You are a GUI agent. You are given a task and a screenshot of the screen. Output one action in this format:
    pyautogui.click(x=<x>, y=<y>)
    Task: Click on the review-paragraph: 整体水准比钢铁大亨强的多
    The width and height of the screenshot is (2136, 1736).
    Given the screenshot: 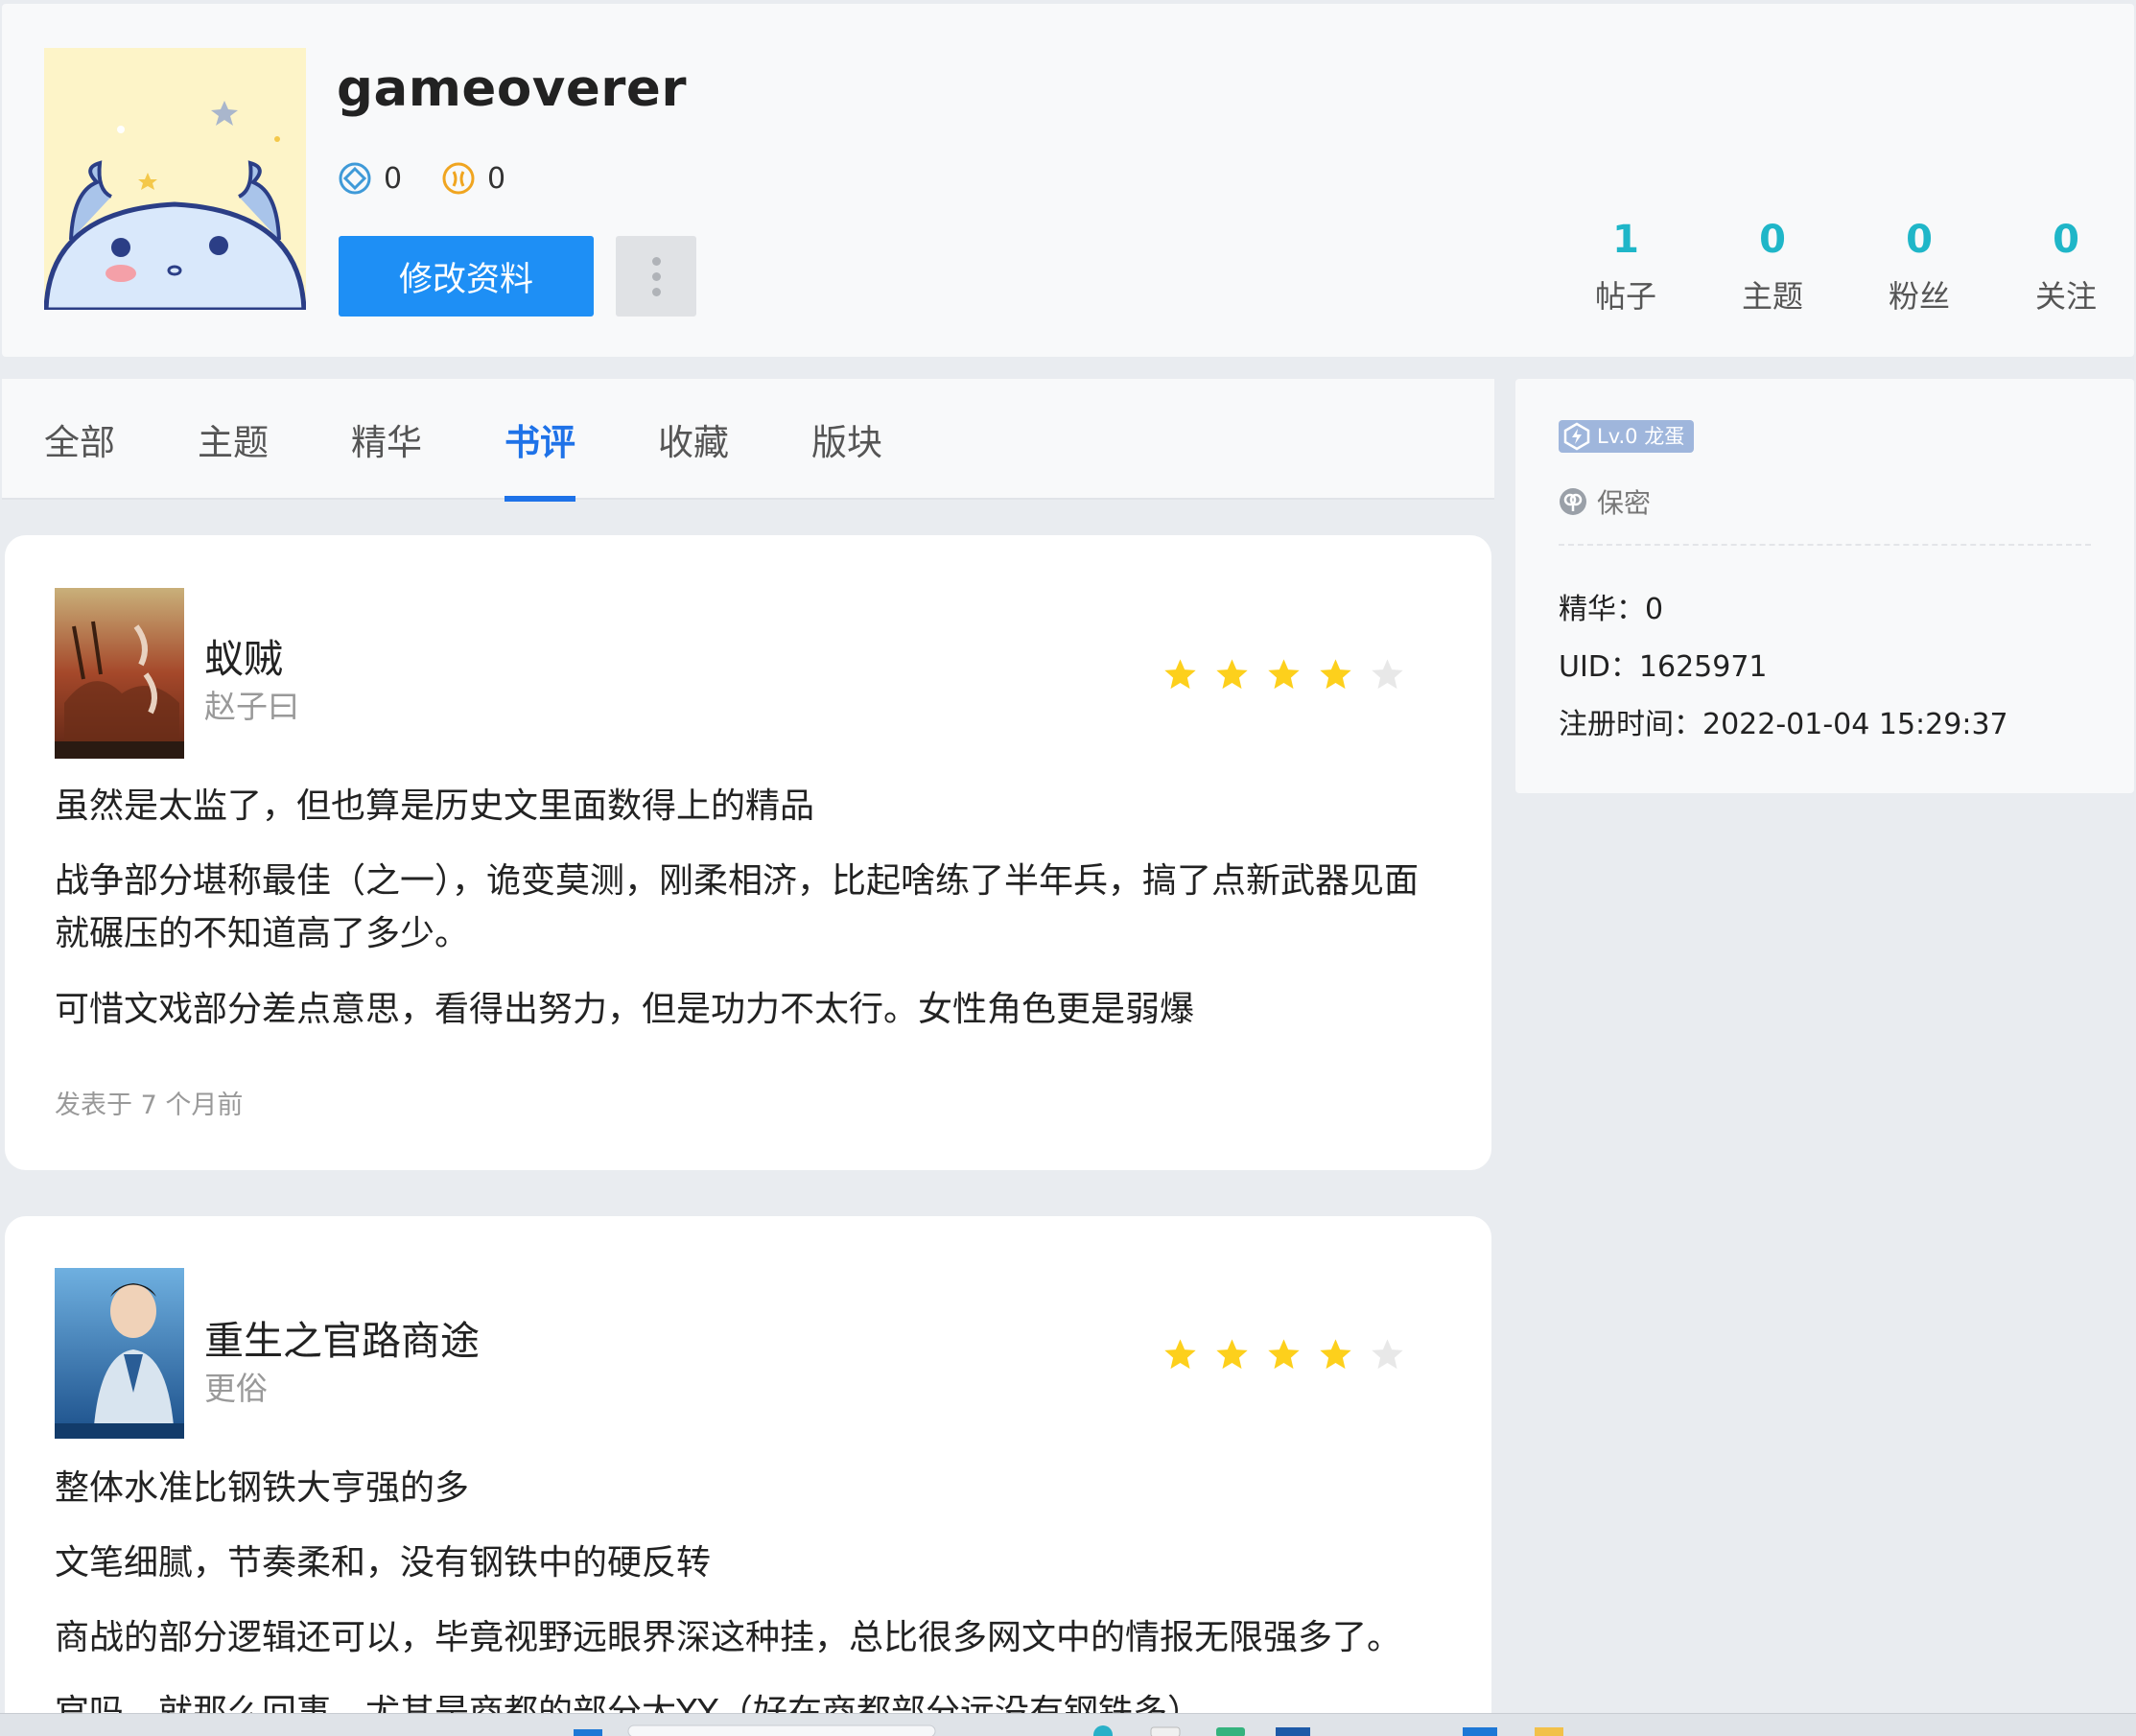 What is the action you would take?
    pyautogui.click(x=262, y=1488)
    